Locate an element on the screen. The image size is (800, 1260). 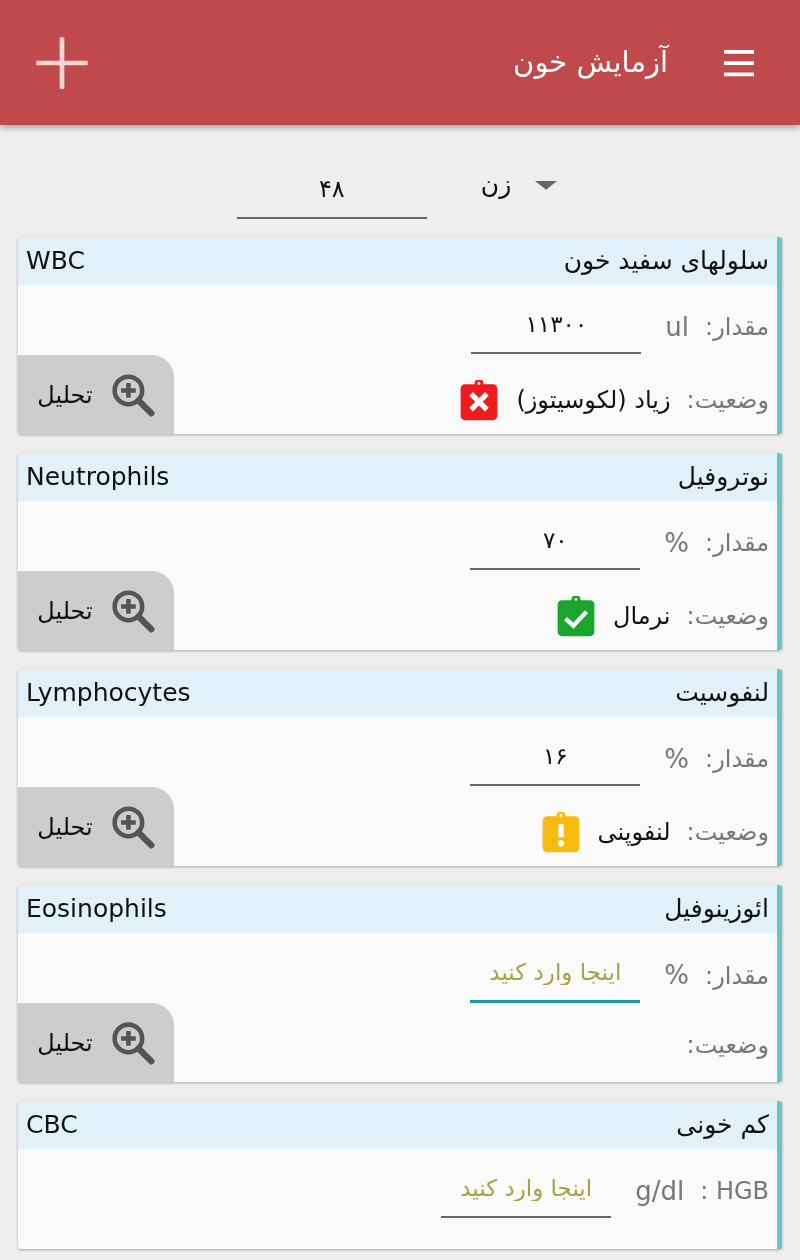
test-name: ائوزینوفیل is located at coordinates (716, 909).